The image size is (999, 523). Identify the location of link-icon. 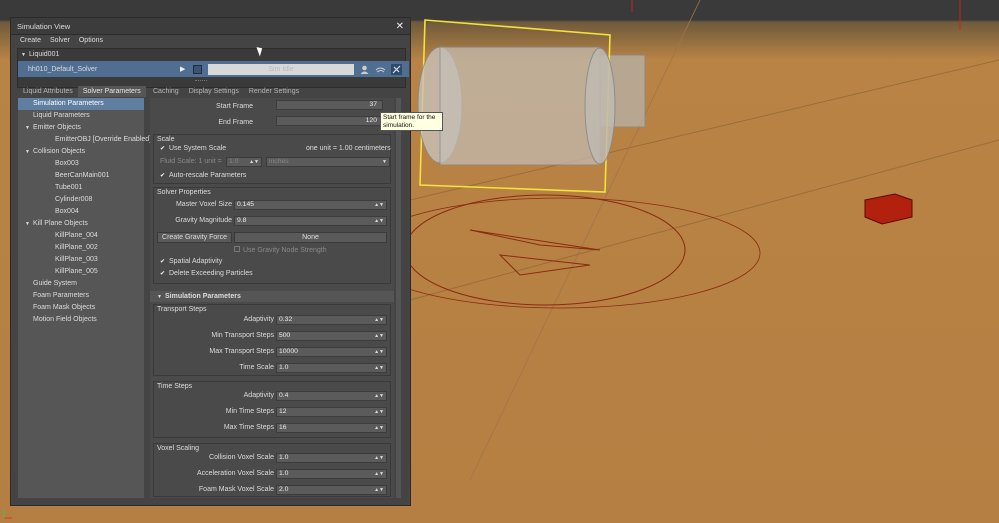
(396, 69).